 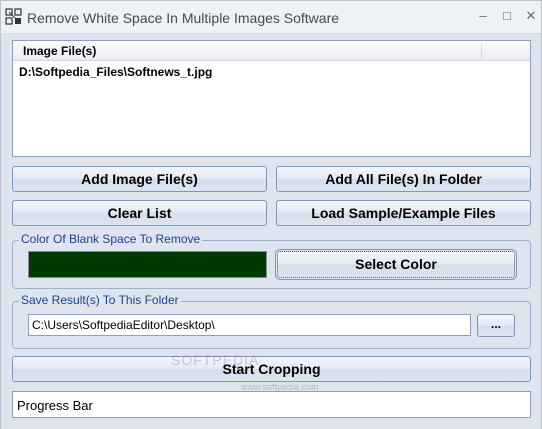 What do you see at coordinates (481, 51) in the screenshot?
I see `column-separator` at bounding box center [481, 51].